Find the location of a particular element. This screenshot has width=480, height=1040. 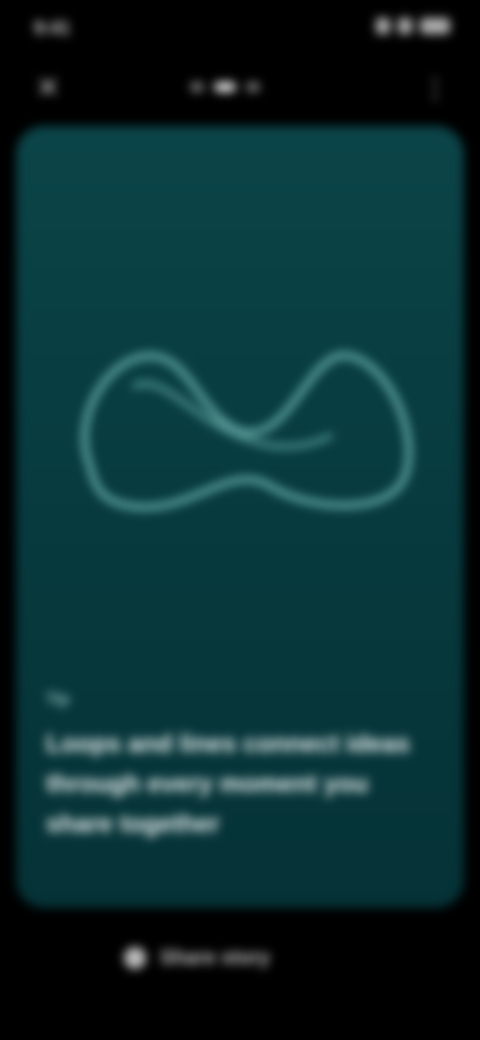

story-progress is located at coordinates (225, 87).